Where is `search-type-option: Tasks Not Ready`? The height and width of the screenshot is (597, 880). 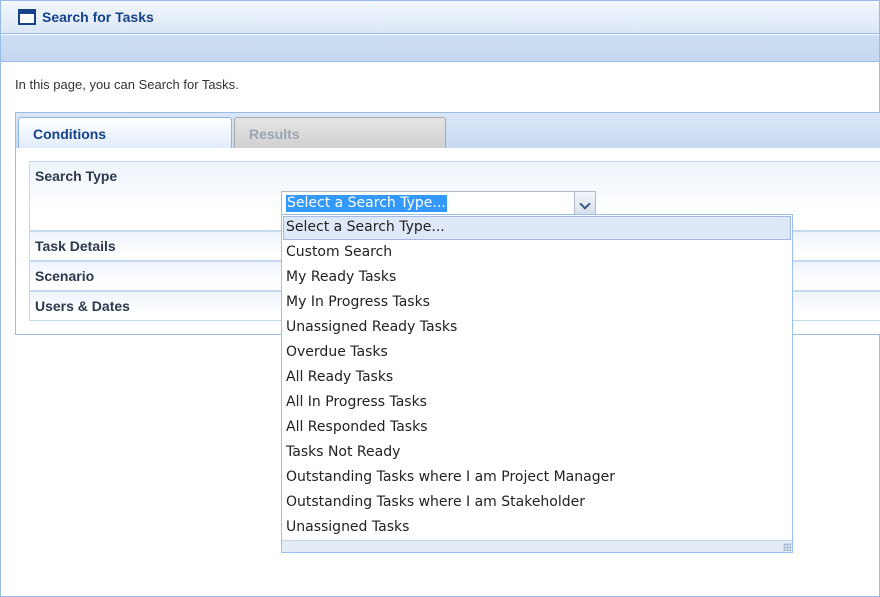 search-type-option: Tasks Not Ready is located at coordinates (537, 453).